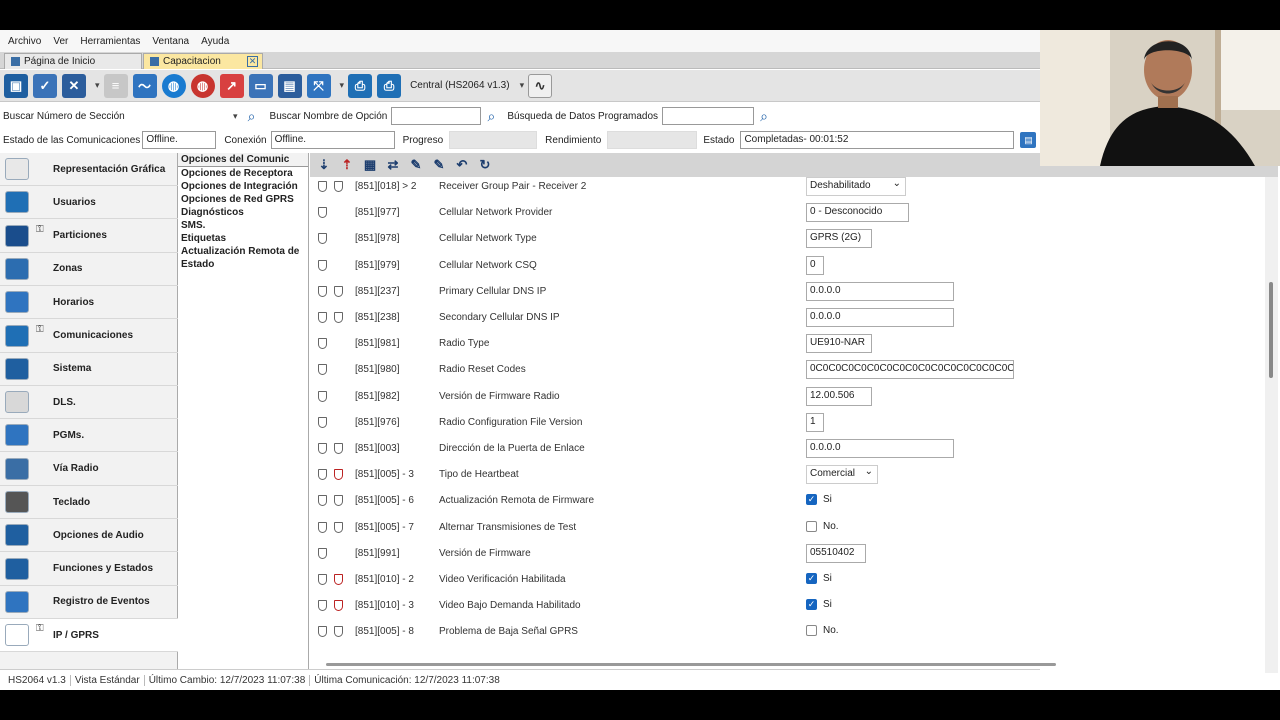  Describe the element at coordinates (324, 165) in the screenshot. I see `download-icon: ⇣` at that location.